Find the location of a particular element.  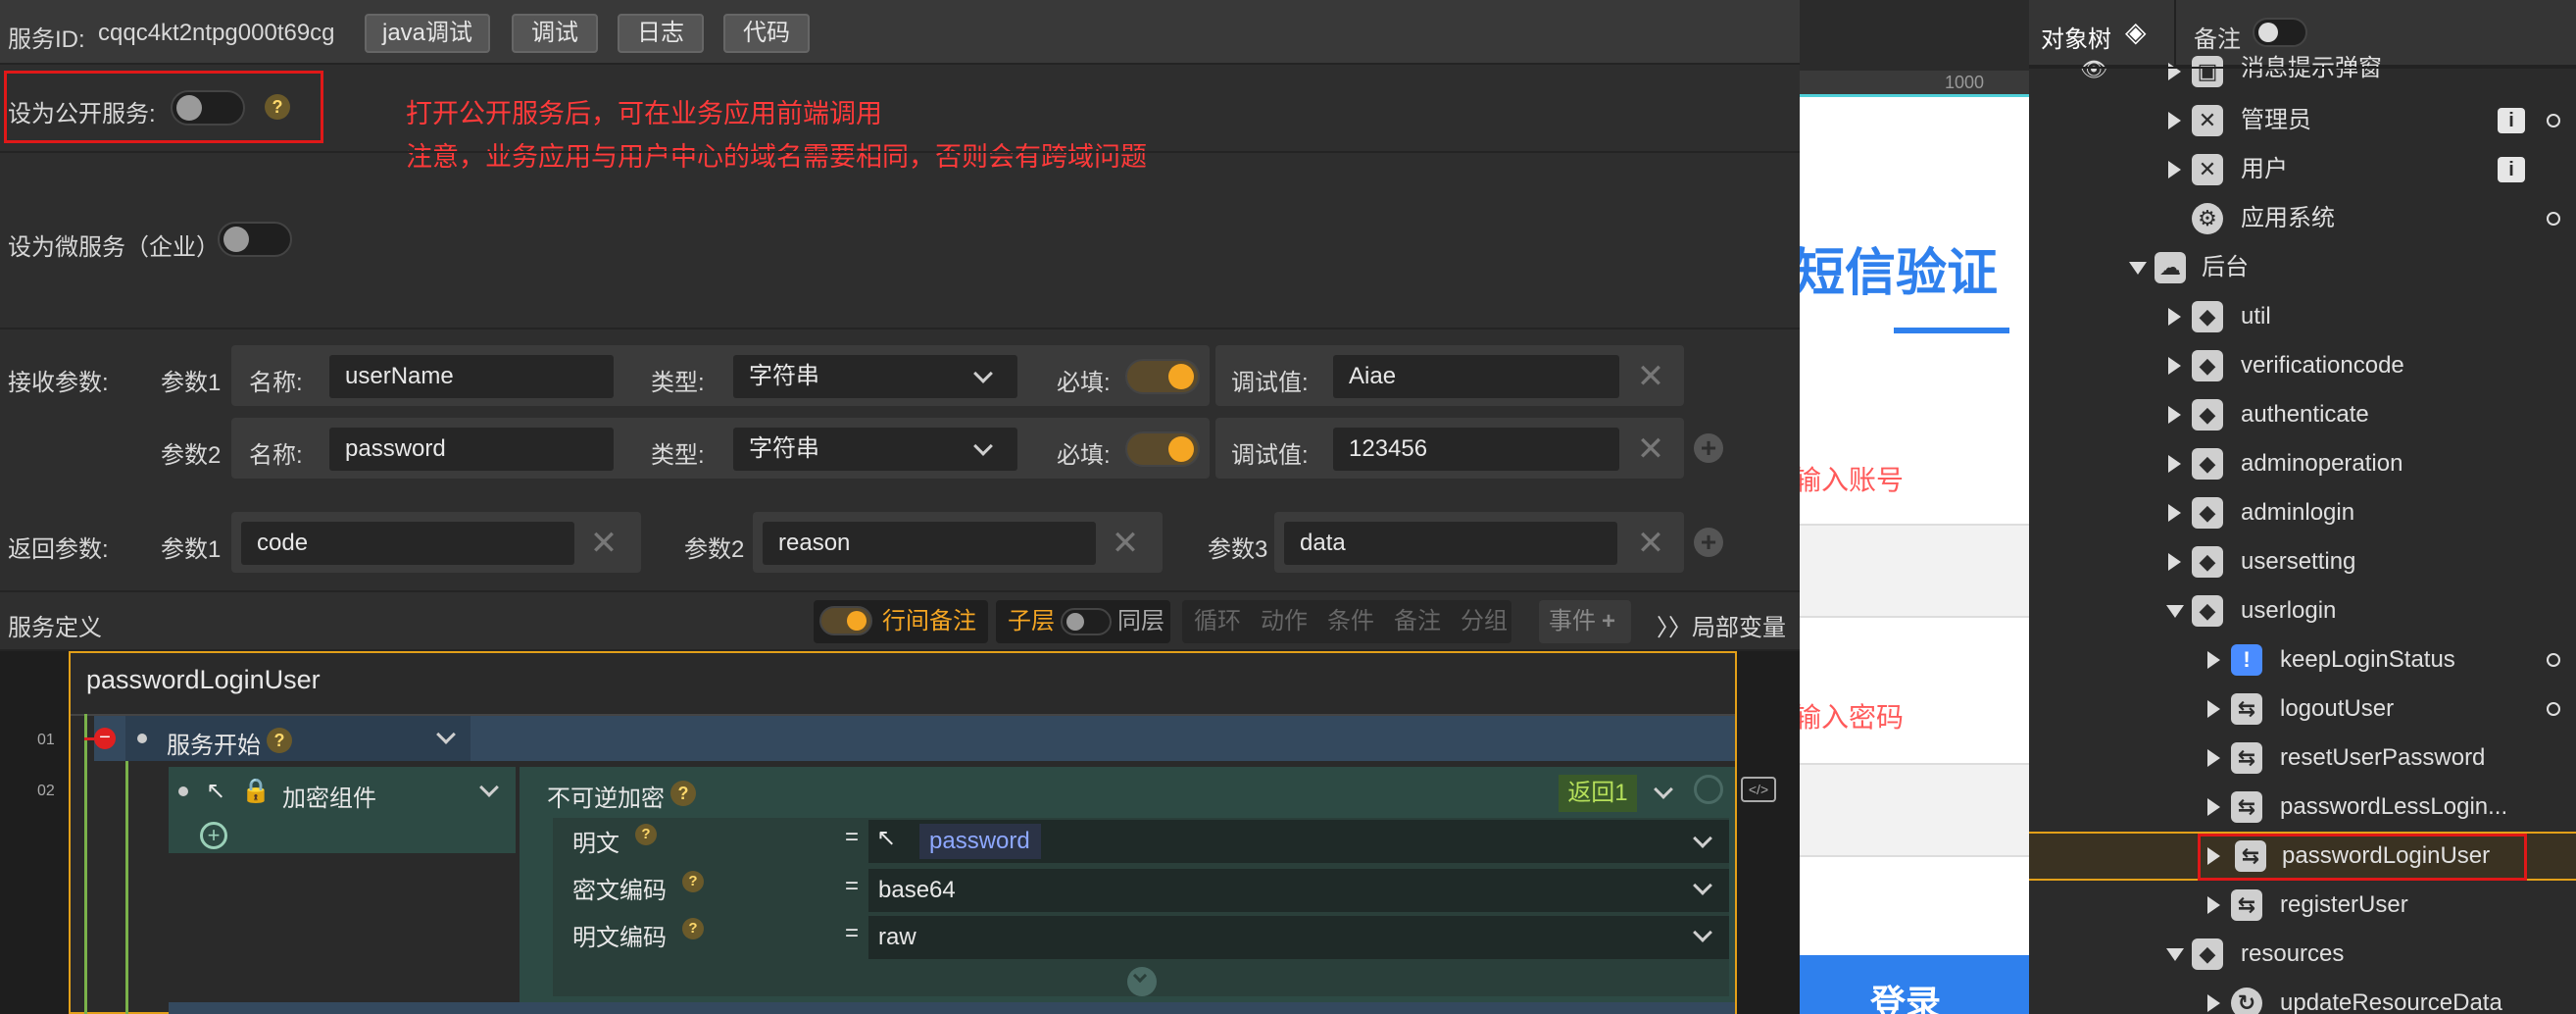

method-help-icon: ? is located at coordinates (683, 794).